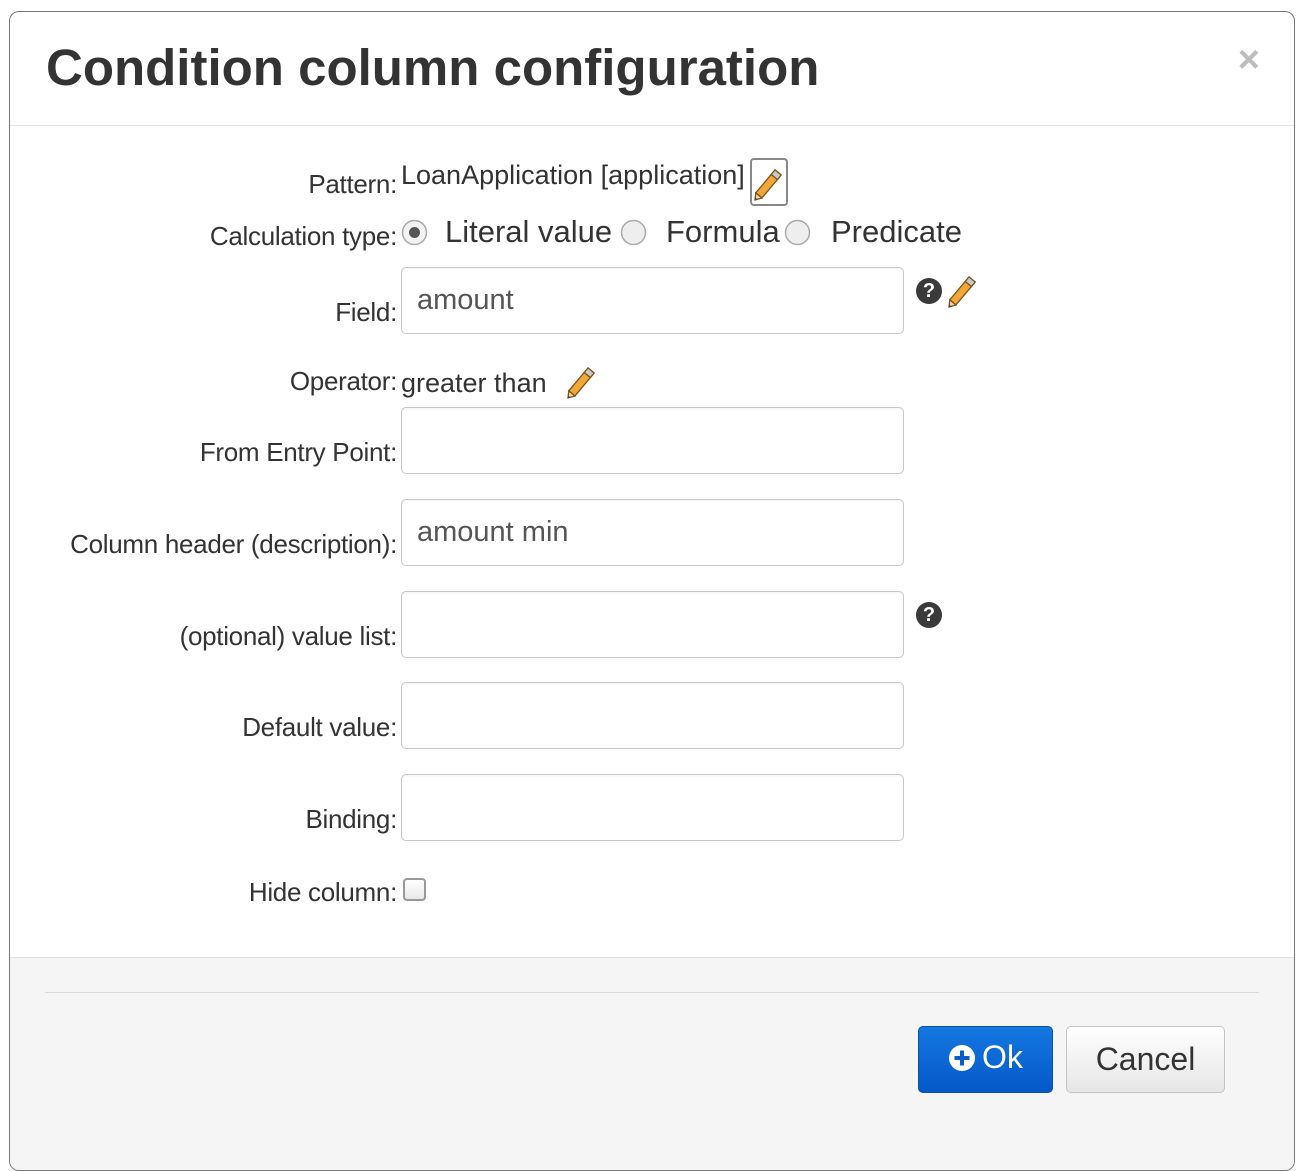  I want to click on column-header-input, so click(652, 532).